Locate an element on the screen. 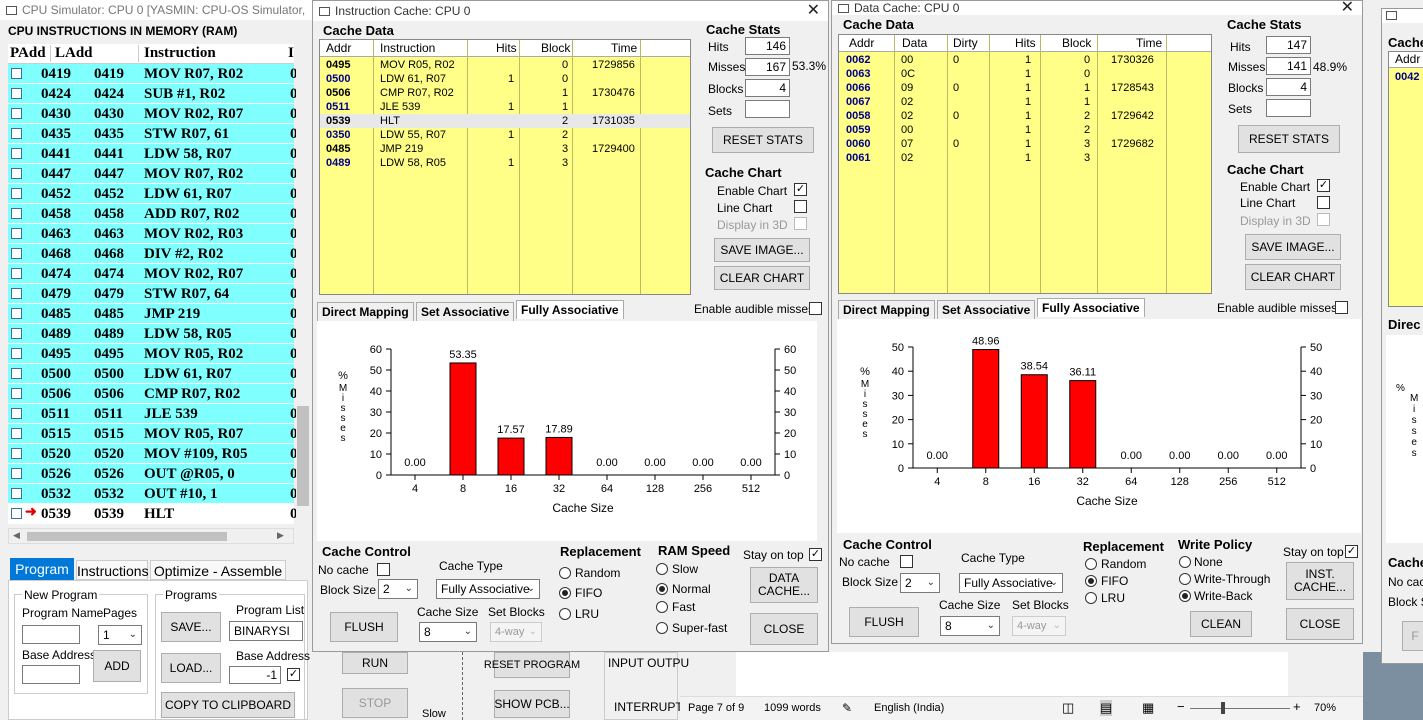 The width and height of the screenshot is (1423, 720). base-address-checkbox: ✓ is located at coordinates (293, 674).